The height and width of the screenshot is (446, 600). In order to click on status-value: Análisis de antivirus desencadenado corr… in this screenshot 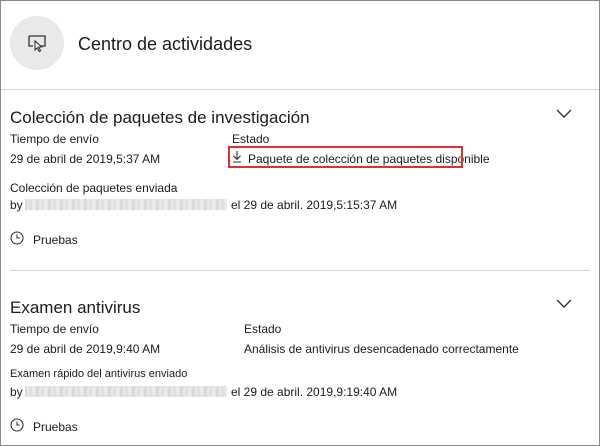, I will do `click(381, 349)`.